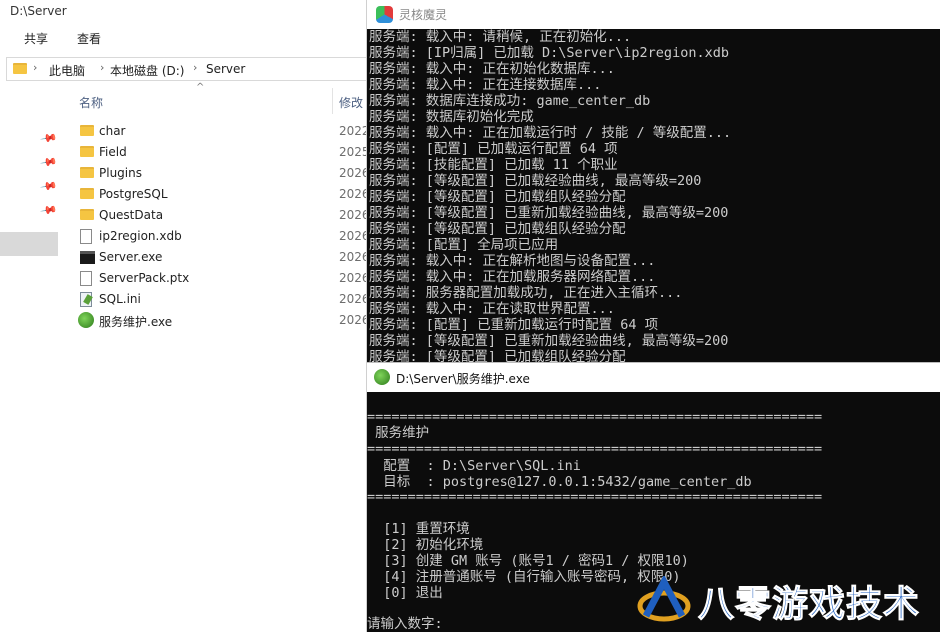 This screenshot has height=632, width=940. What do you see at coordinates (131, 215) in the screenshot?
I see `file-name: QuestData` at bounding box center [131, 215].